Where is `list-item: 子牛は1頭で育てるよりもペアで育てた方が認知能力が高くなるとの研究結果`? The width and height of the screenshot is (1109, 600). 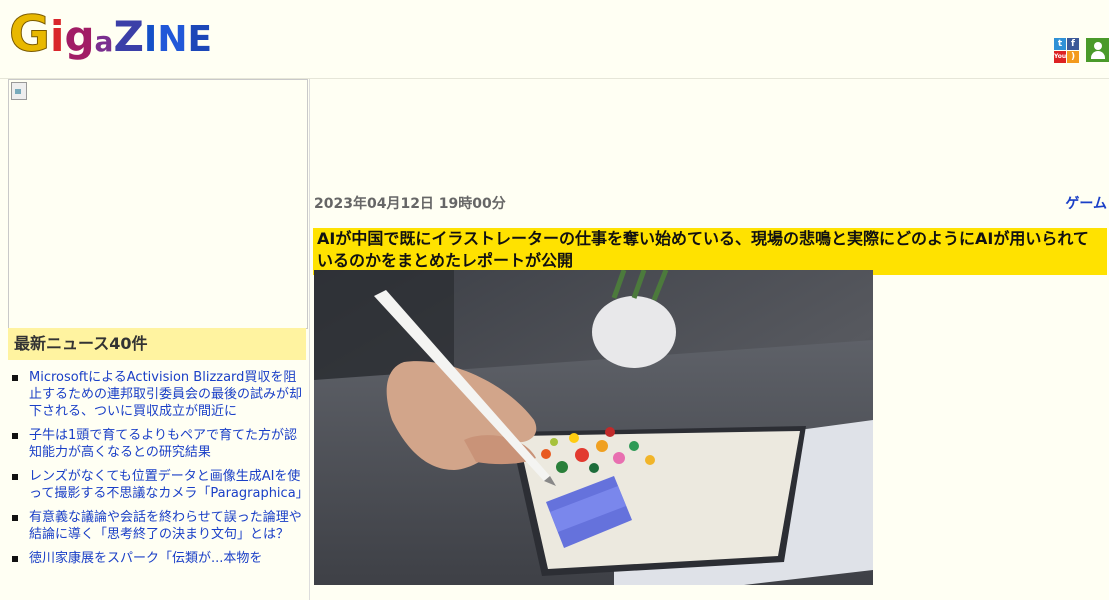 list-item: 子牛は1頭で育てるよりもペアで育てた方が認知能力が高くなるとの研究結果 is located at coordinates (158, 444).